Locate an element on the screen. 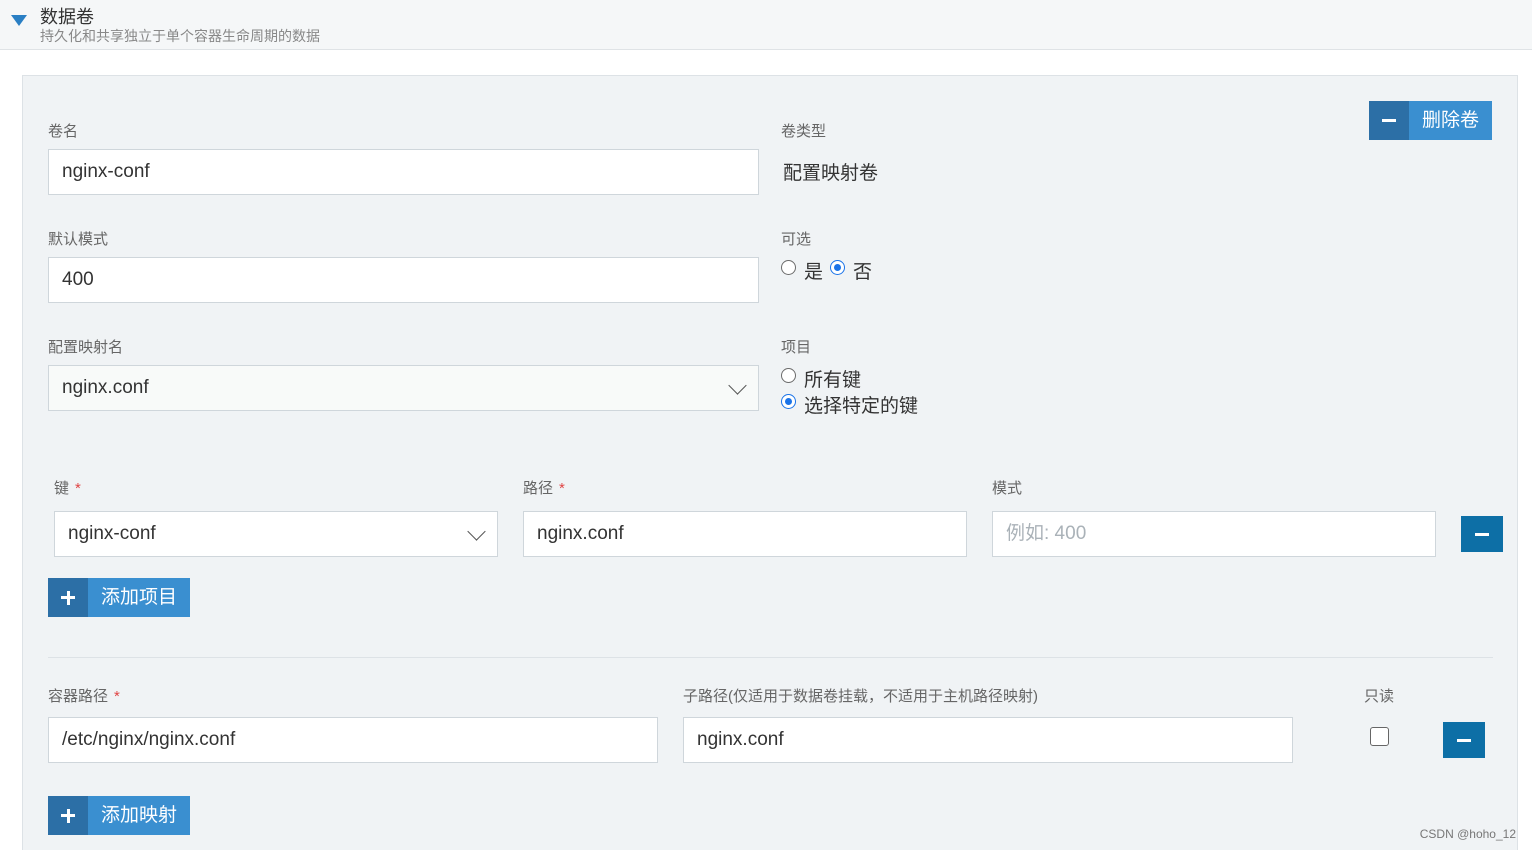 This screenshot has height=850, width=1532. remove-item-button is located at coordinates (1482, 534).